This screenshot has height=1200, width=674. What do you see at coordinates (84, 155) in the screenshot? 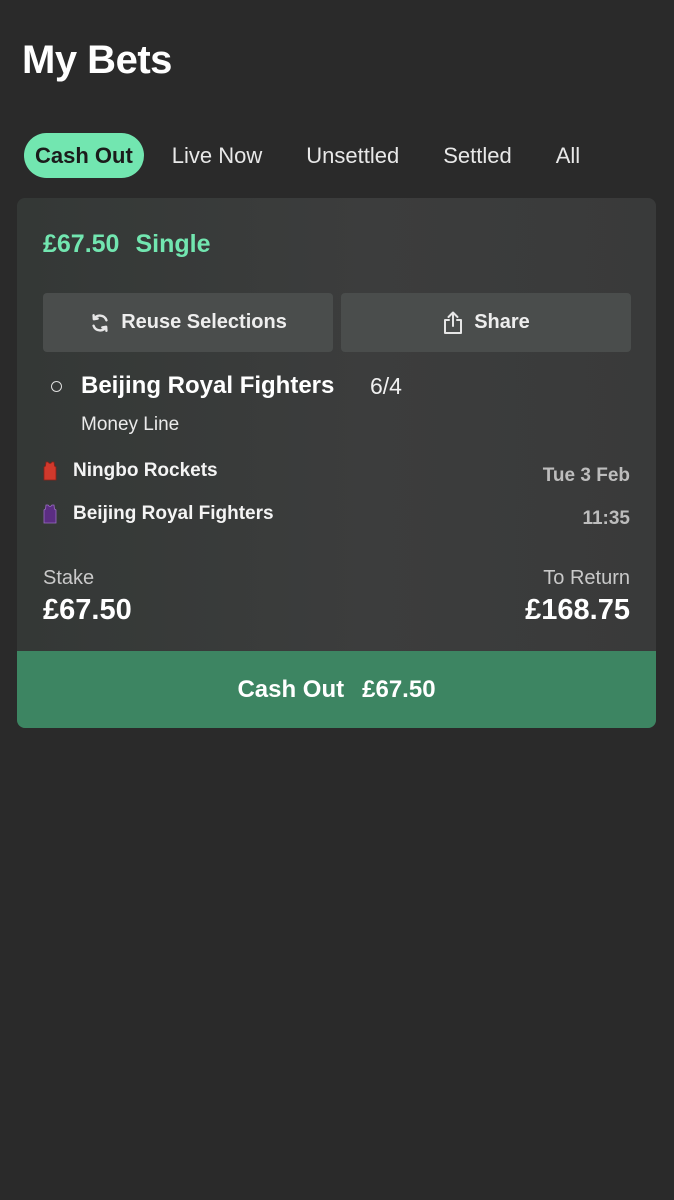
I see `tab-cash-out: Cash Out` at bounding box center [84, 155].